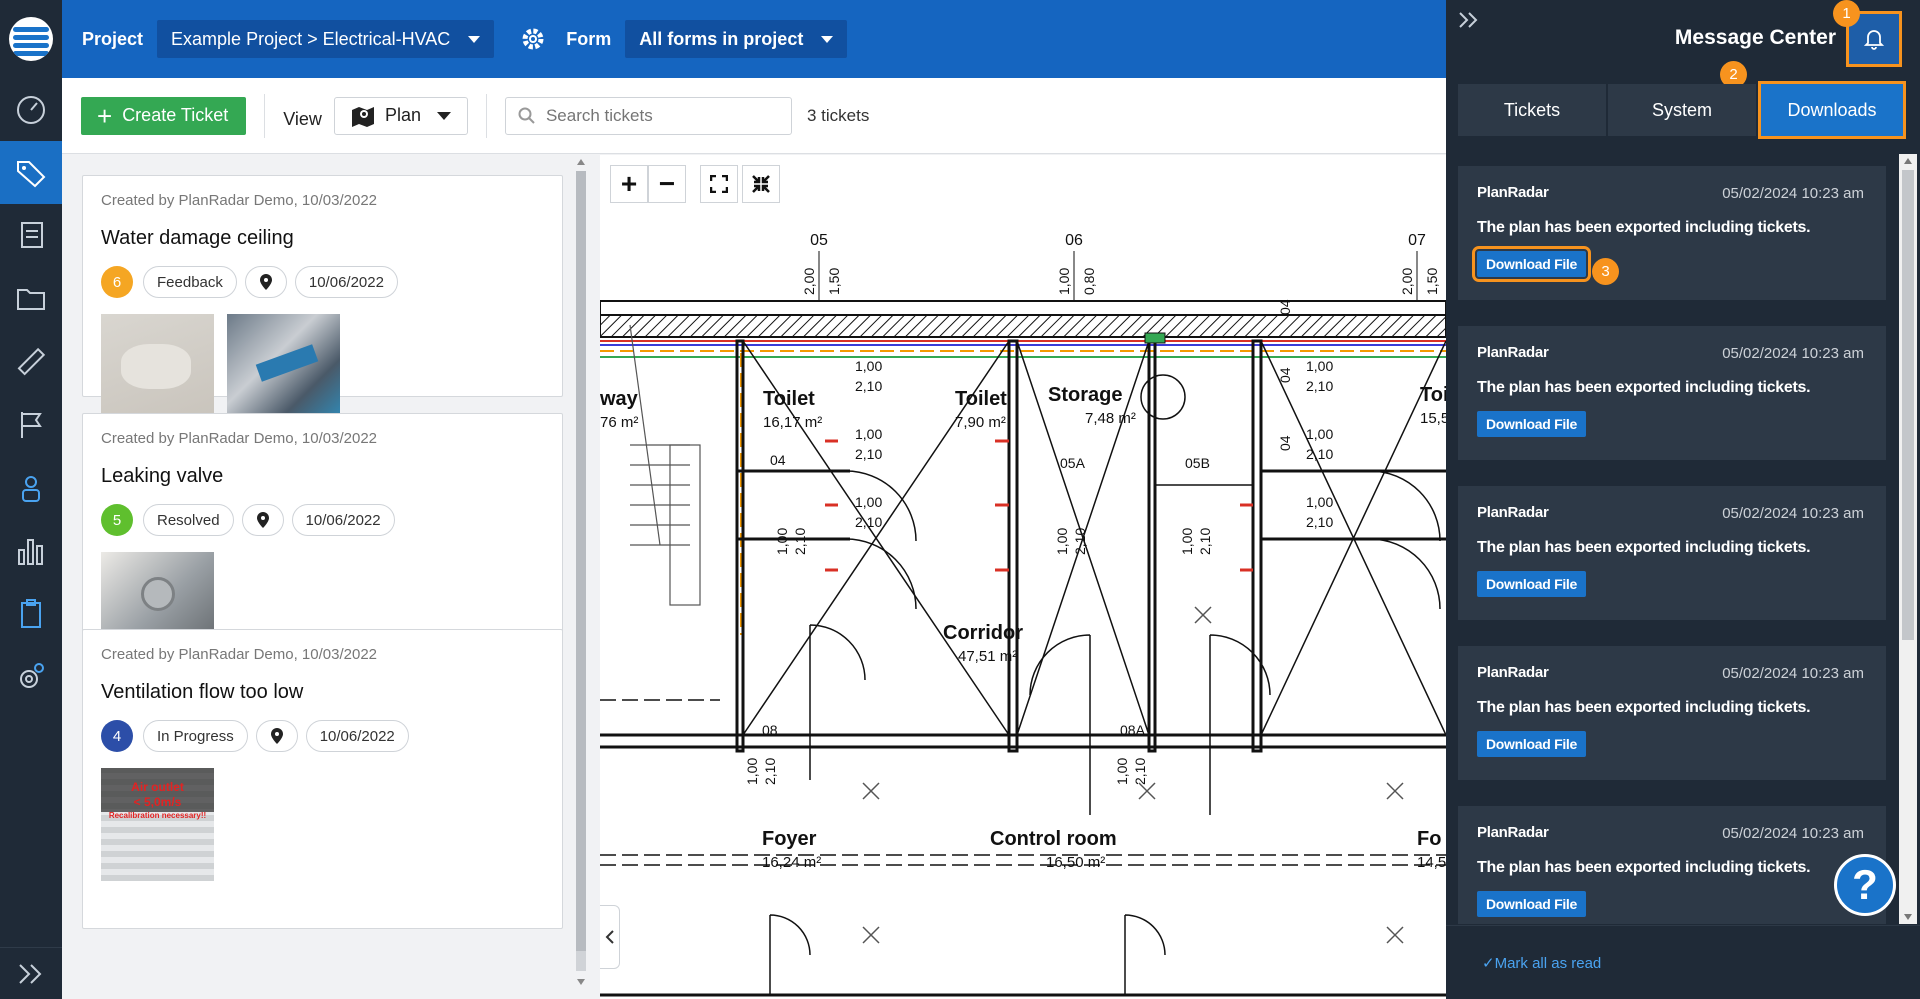 The width and height of the screenshot is (1920, 999). I want to click on left-nav-rail, so click(31, 499).